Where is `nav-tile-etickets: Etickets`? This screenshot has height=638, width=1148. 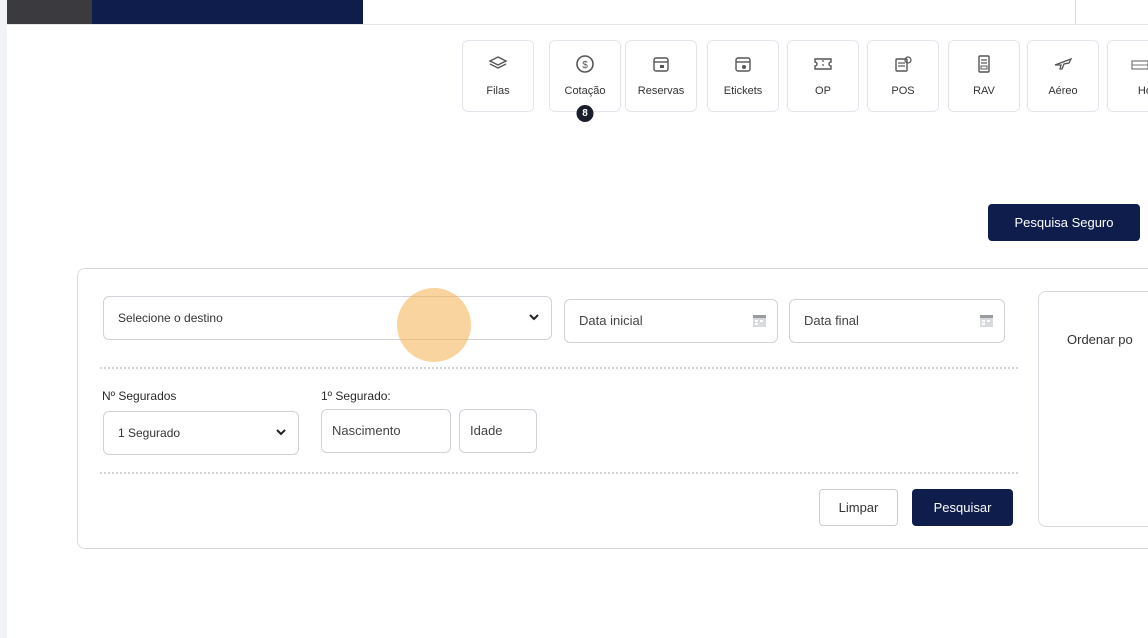 nav-tile-etickets: Etickets is located at coordinates (743, 76).